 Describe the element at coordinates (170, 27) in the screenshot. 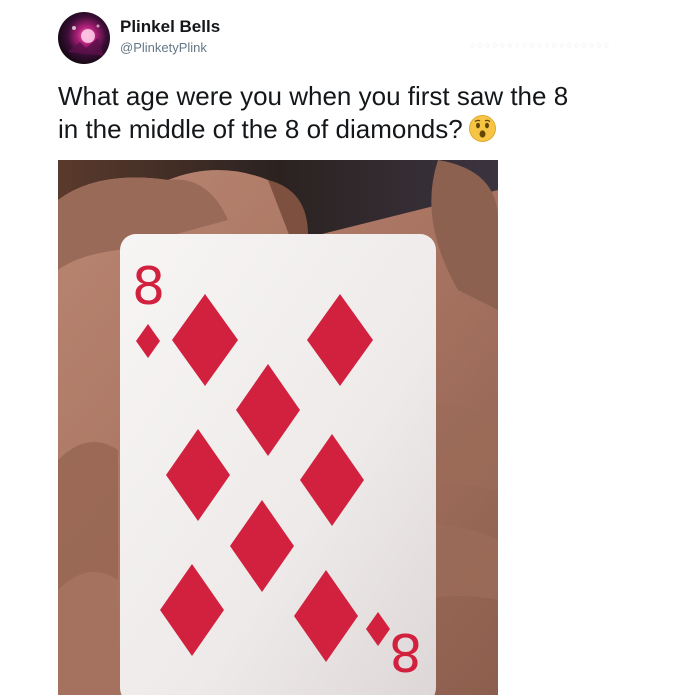

I see `display-name: Plinkel Bells` at that location.